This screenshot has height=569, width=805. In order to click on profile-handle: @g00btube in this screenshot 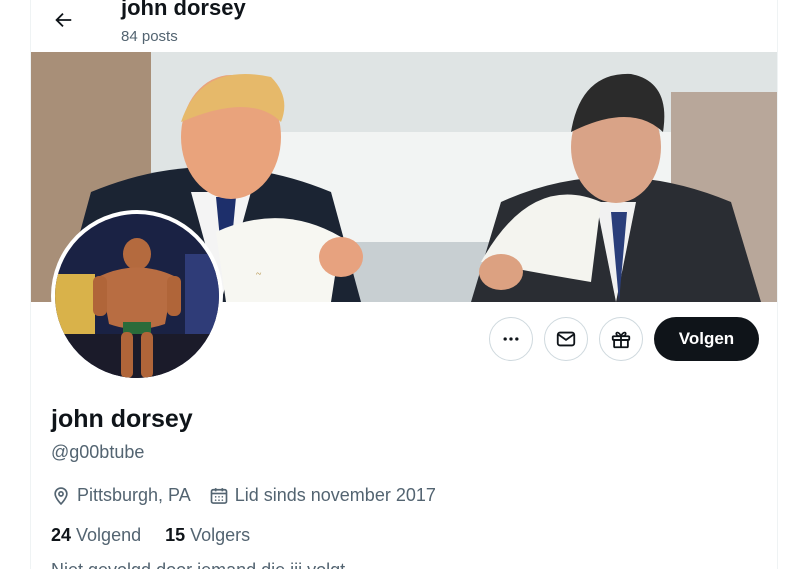, I will do `click(98, 452)`.